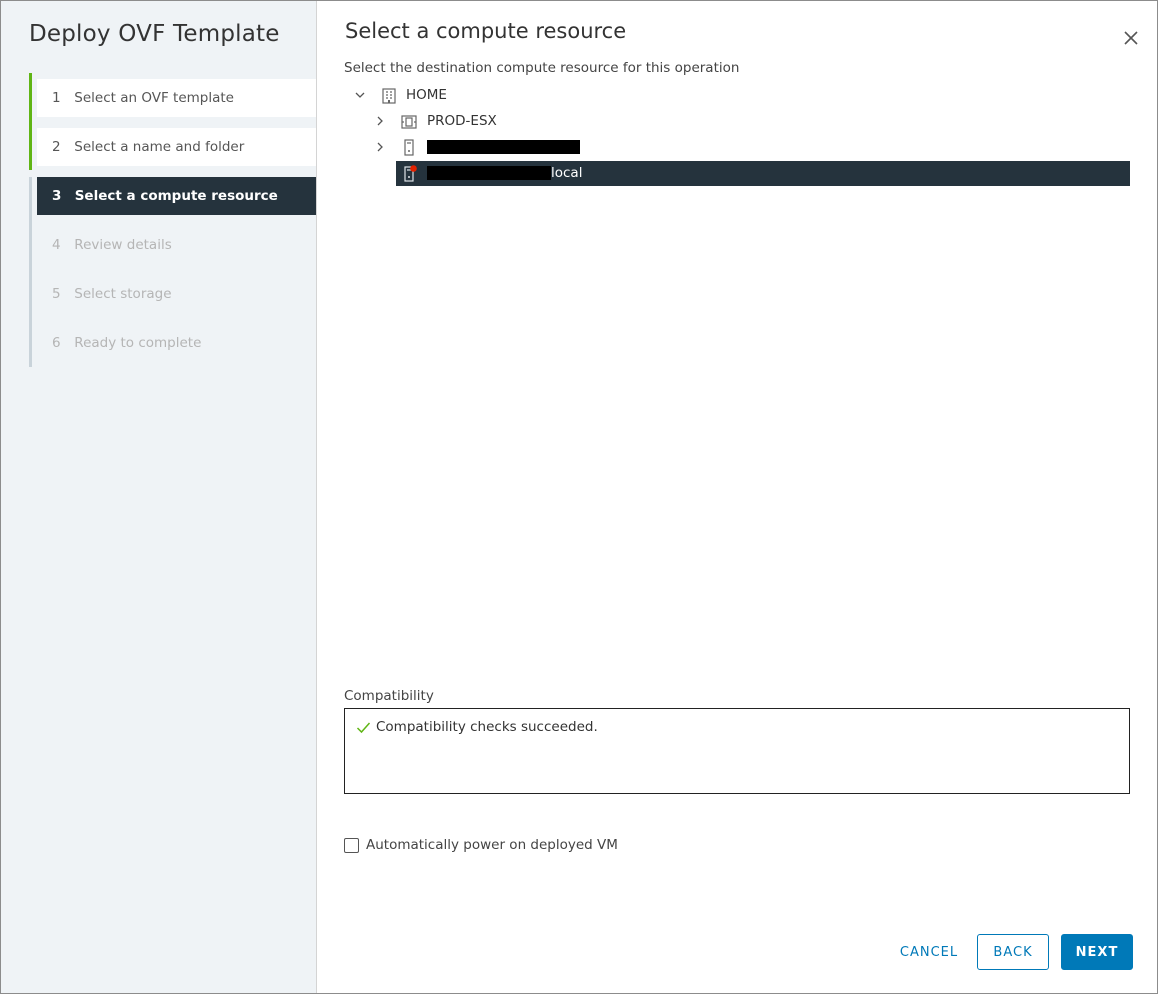 The height and width of the screenshot is (994, 1158). Describe the element at coordinates (409, 147) in the screenshot. I see `host-icon` at that location.